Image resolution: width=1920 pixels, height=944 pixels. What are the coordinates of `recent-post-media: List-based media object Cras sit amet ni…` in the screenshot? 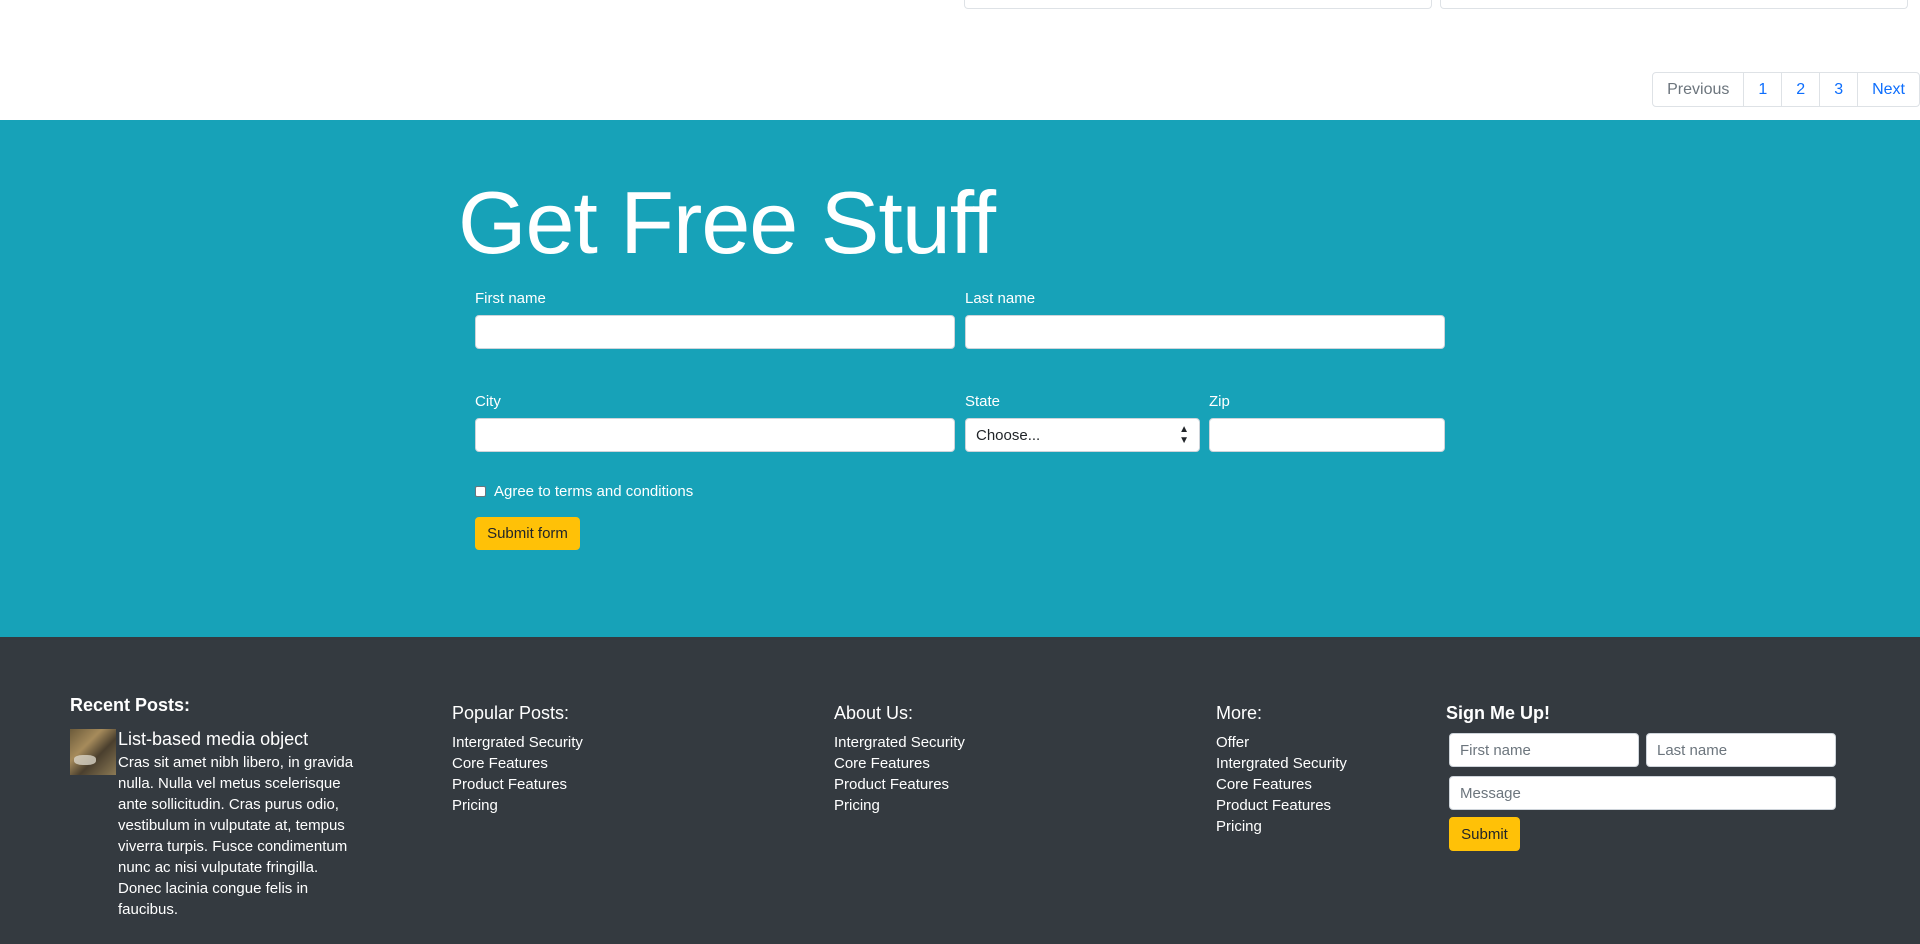 It's located at (215, 824).